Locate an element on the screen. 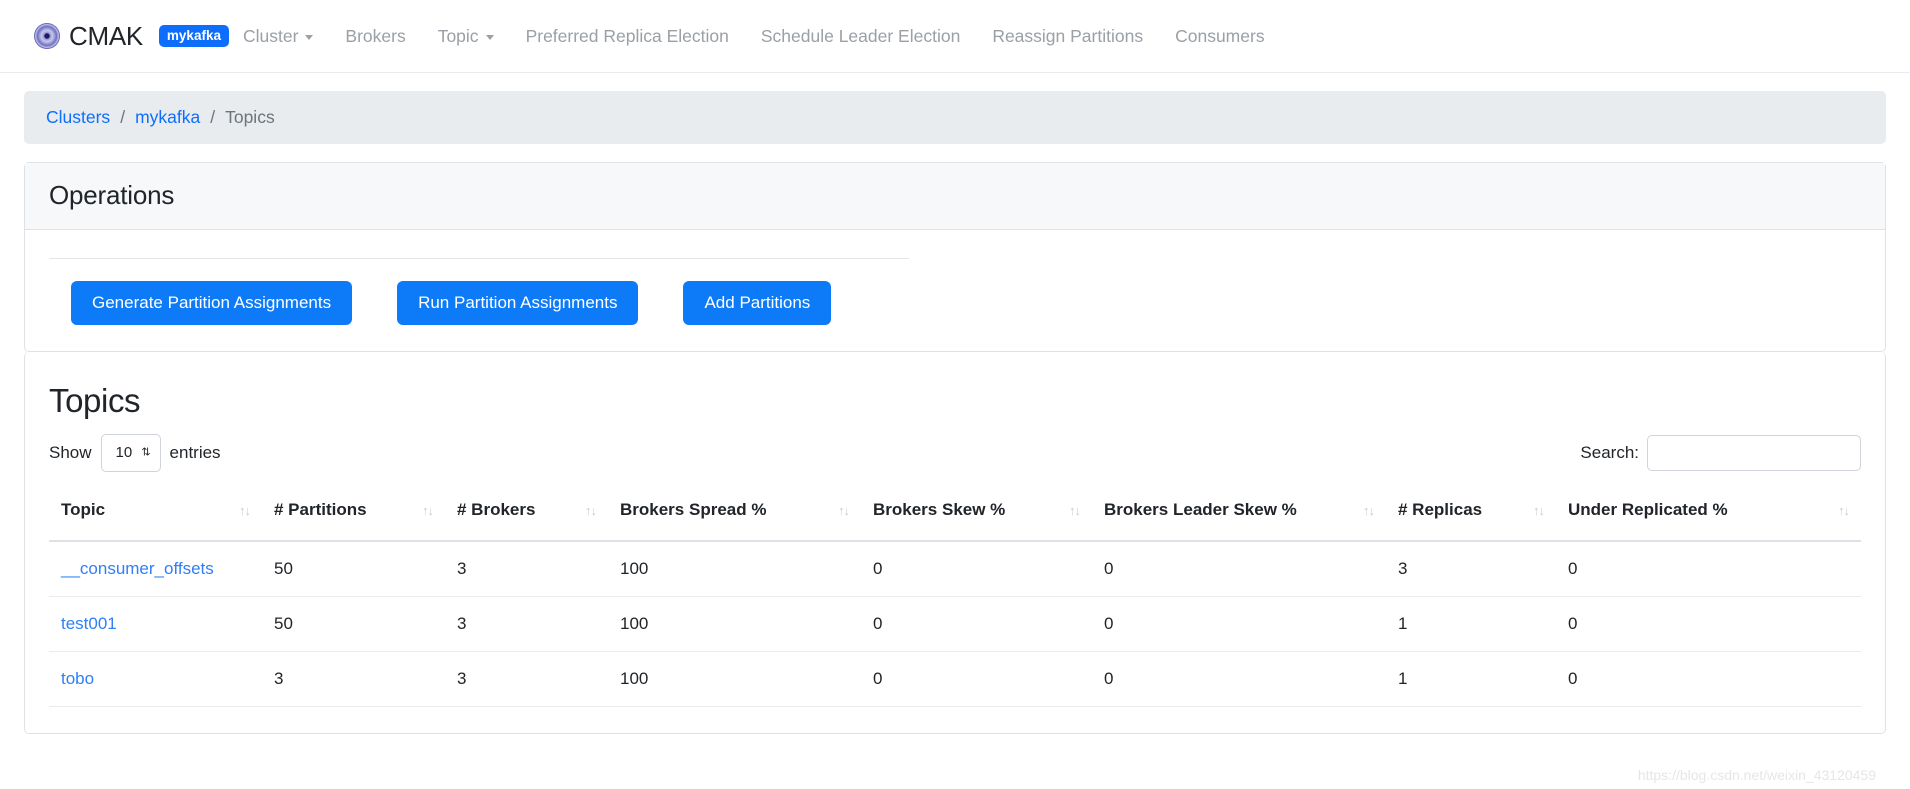 Image resolution: width=1910 pixels, height=789 pixels. nav-item-cluster: Cluster is located at coordinates (286, 36).